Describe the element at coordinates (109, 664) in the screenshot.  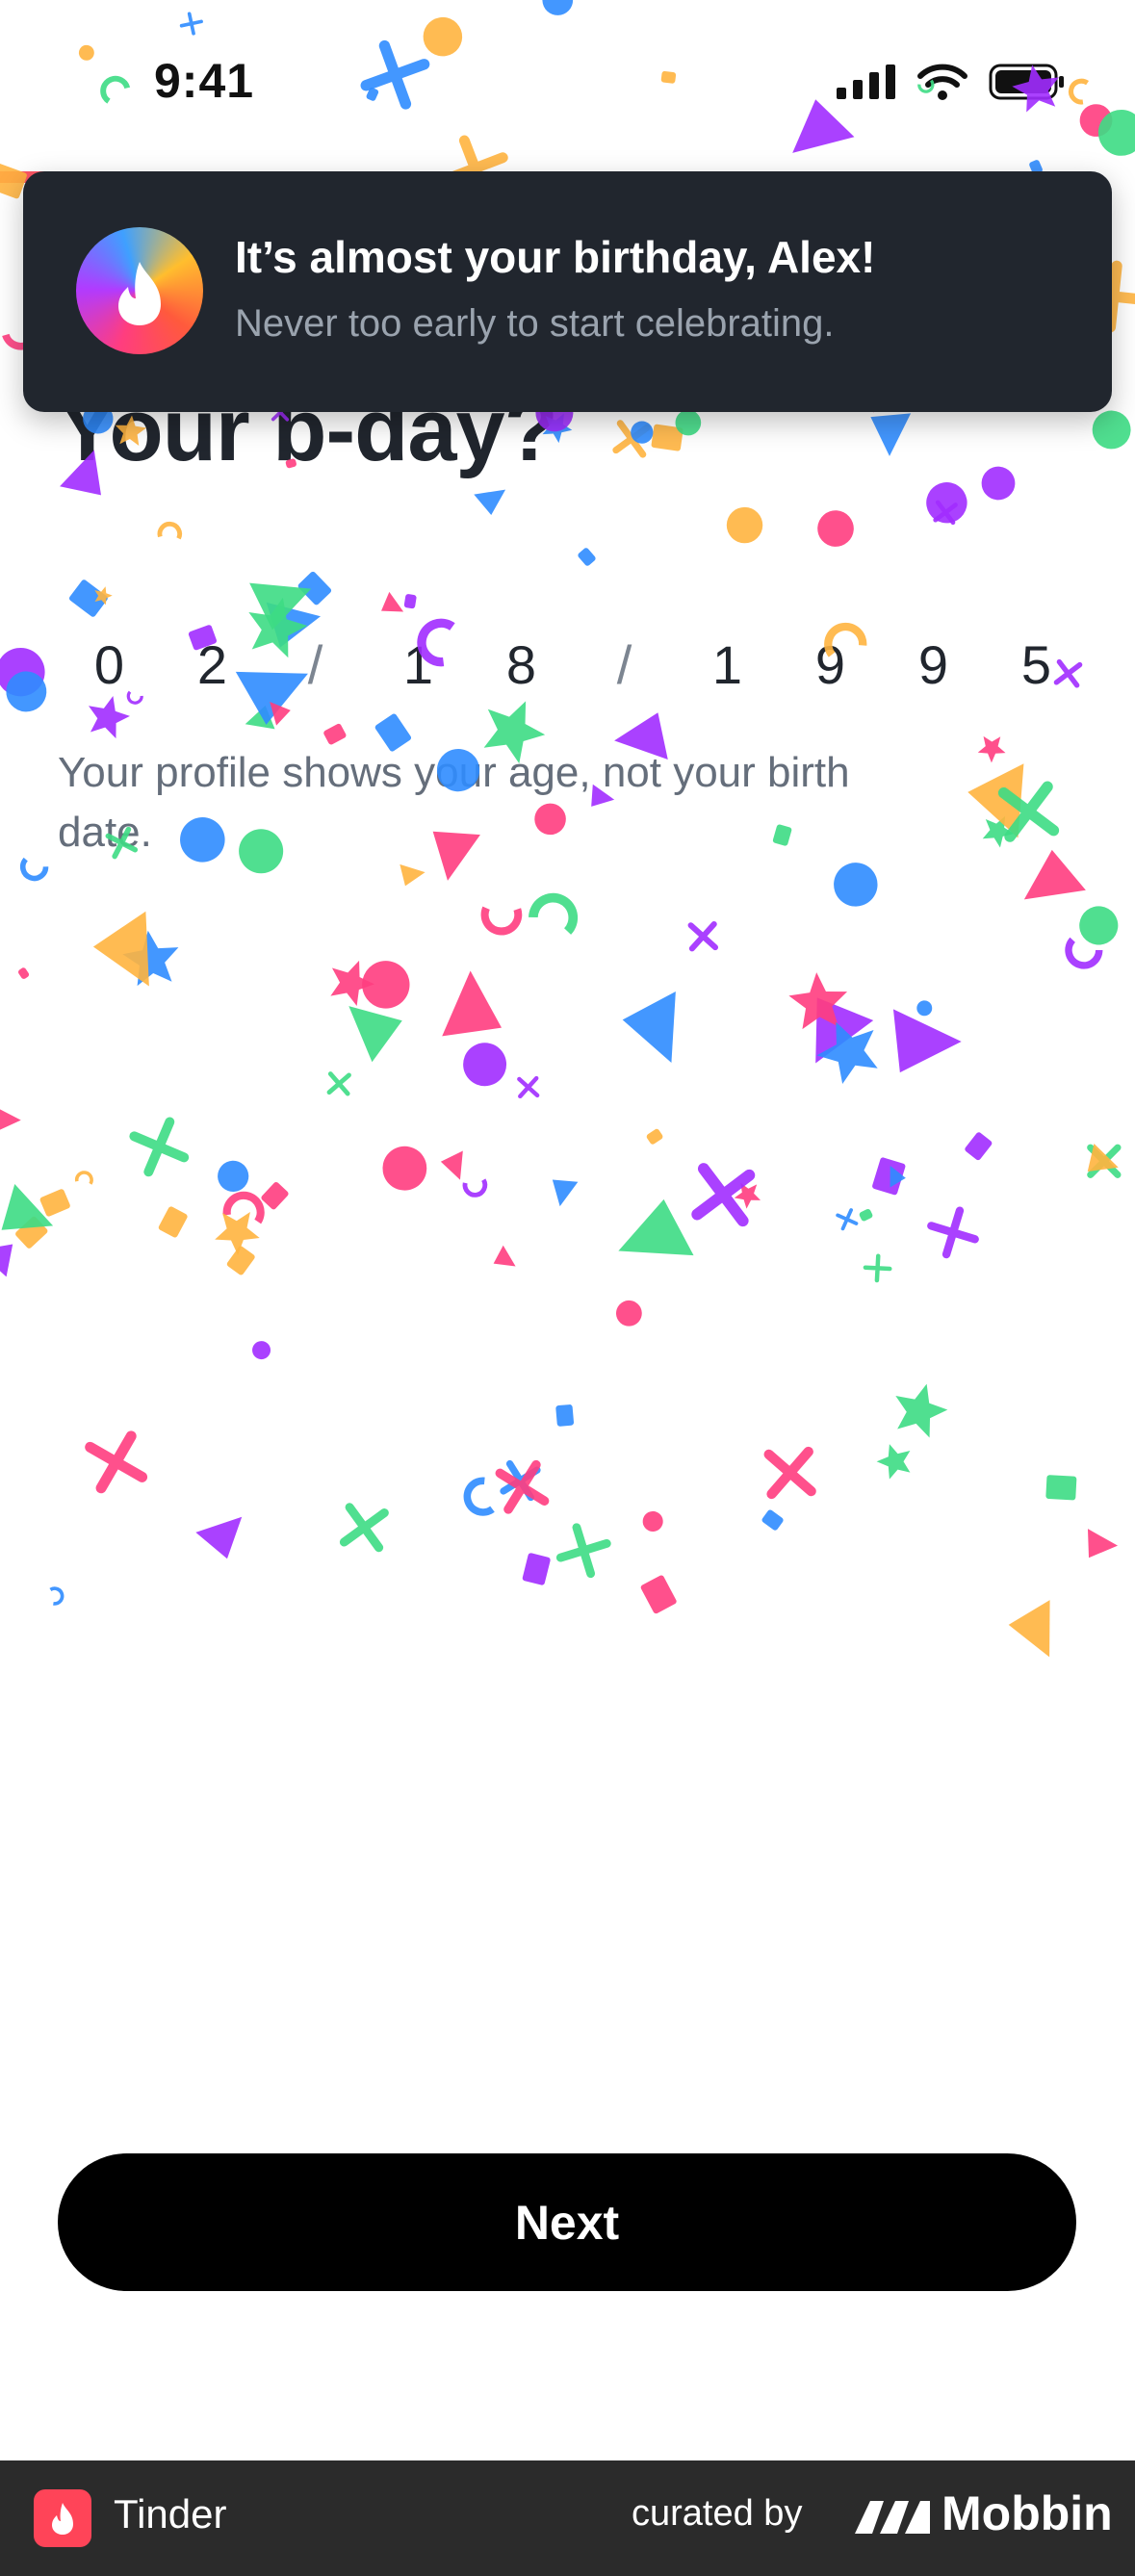
I see `date-digit: 0` at that location.